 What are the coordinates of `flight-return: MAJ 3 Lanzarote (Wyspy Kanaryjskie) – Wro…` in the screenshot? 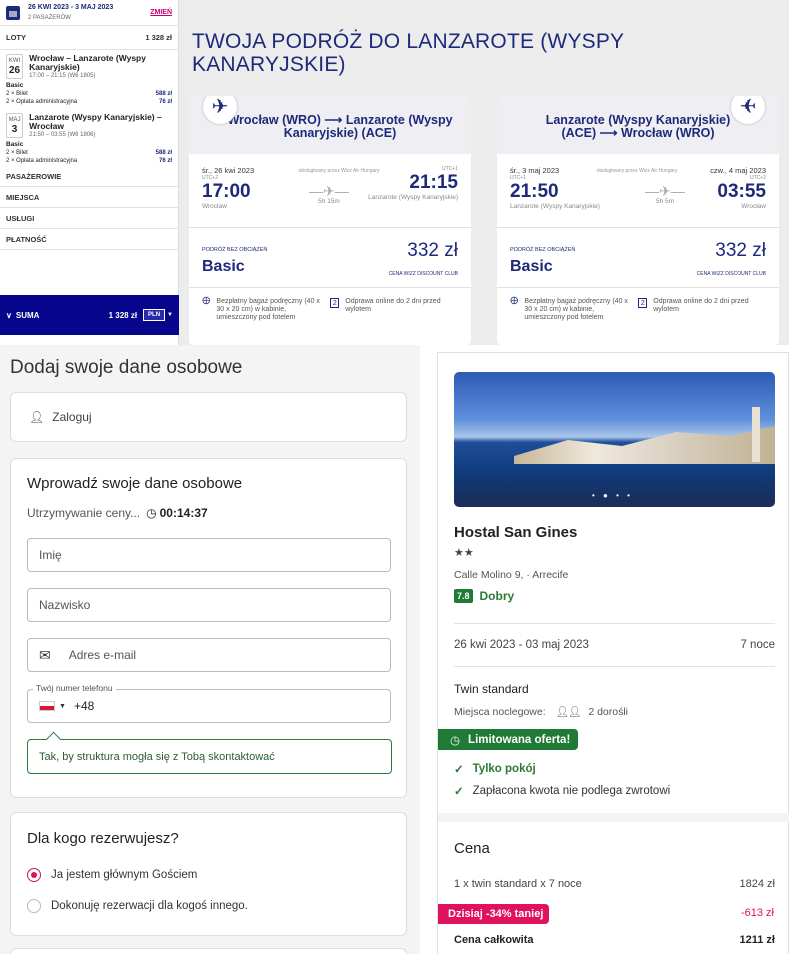 It's located at (89, 137).